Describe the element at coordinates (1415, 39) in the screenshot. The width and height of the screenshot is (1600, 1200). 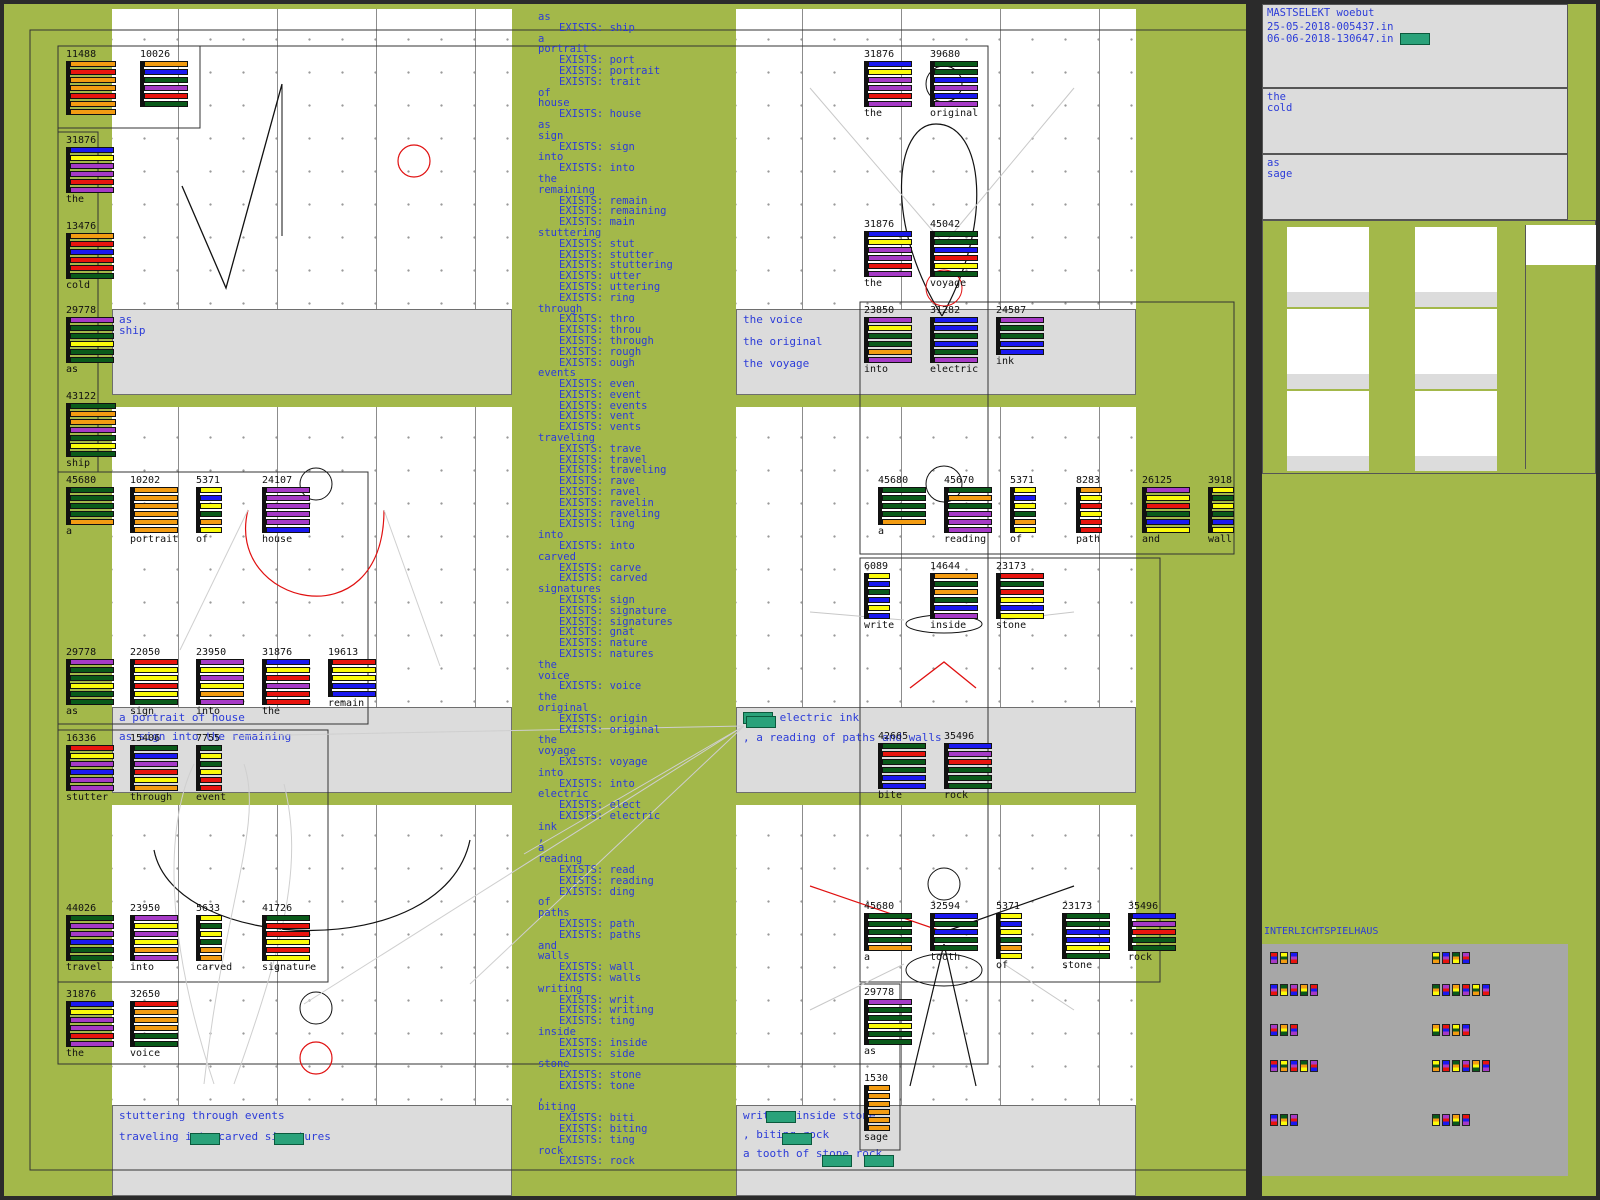
I see `file-entry: 06-06-2018-130647.in` at that location.